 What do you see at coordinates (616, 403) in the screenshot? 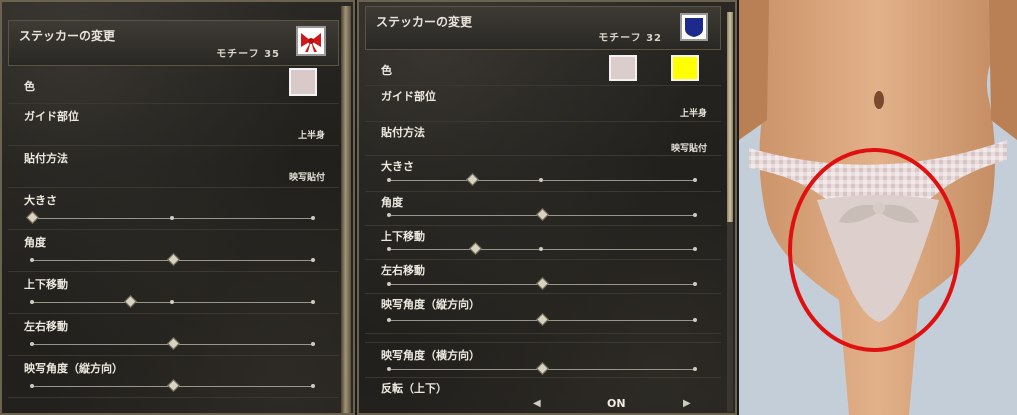
I see `flip-vertical-value: ON` at bounding box center [616, 403].